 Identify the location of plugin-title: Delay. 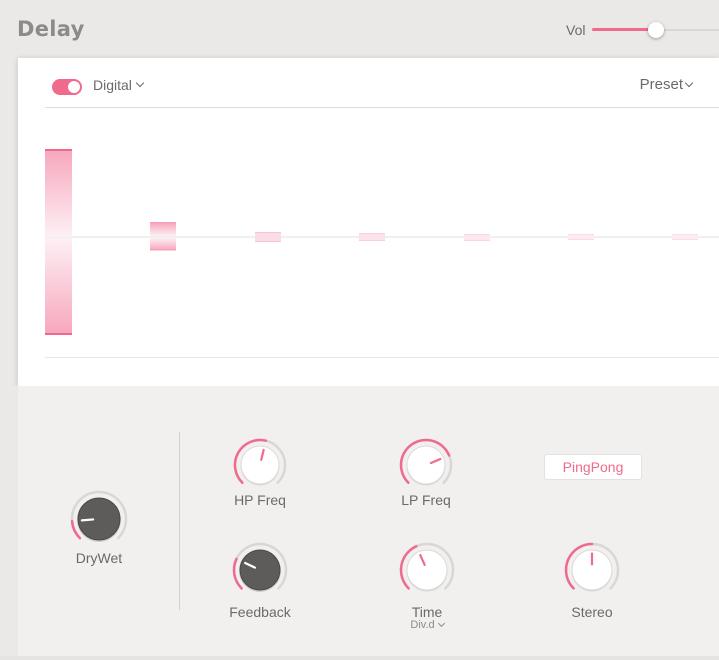
(51, 29).